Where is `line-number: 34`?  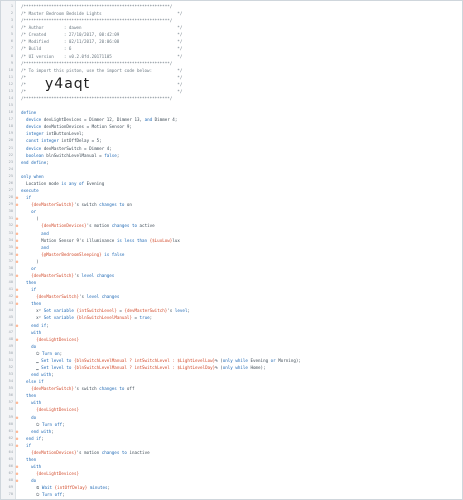
line-number: 34 is located at coordinates (10, 239).